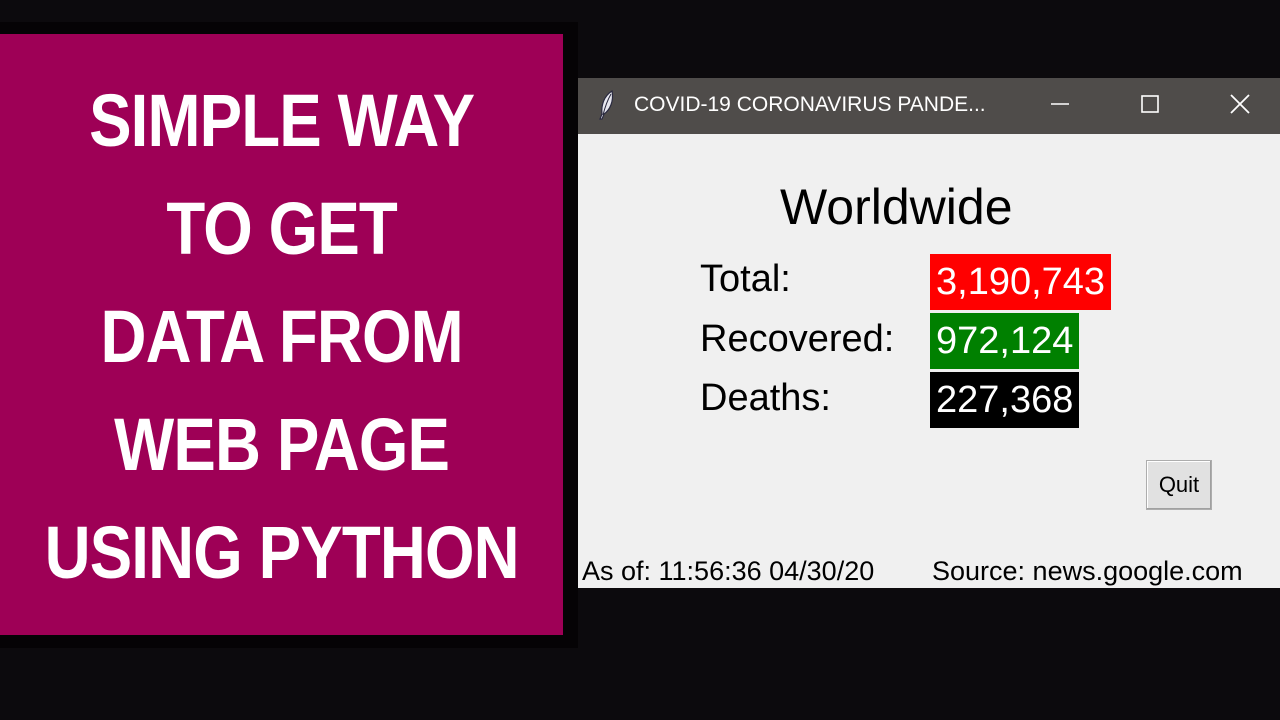 The image size is (1280, 720). What do you see at coordinates (896, 207) in the screenshot?
I see `region-heading: Worldwide` at bounding box center [896, 207].